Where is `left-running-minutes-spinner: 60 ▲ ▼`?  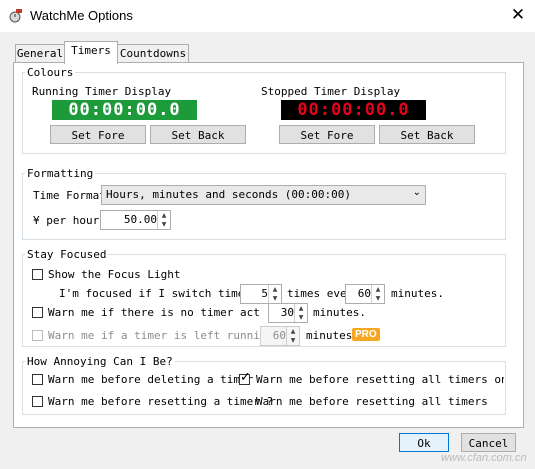
left-running-minutes-spinner: 60 ▲ ▼ is located at coordinates (280, 336).